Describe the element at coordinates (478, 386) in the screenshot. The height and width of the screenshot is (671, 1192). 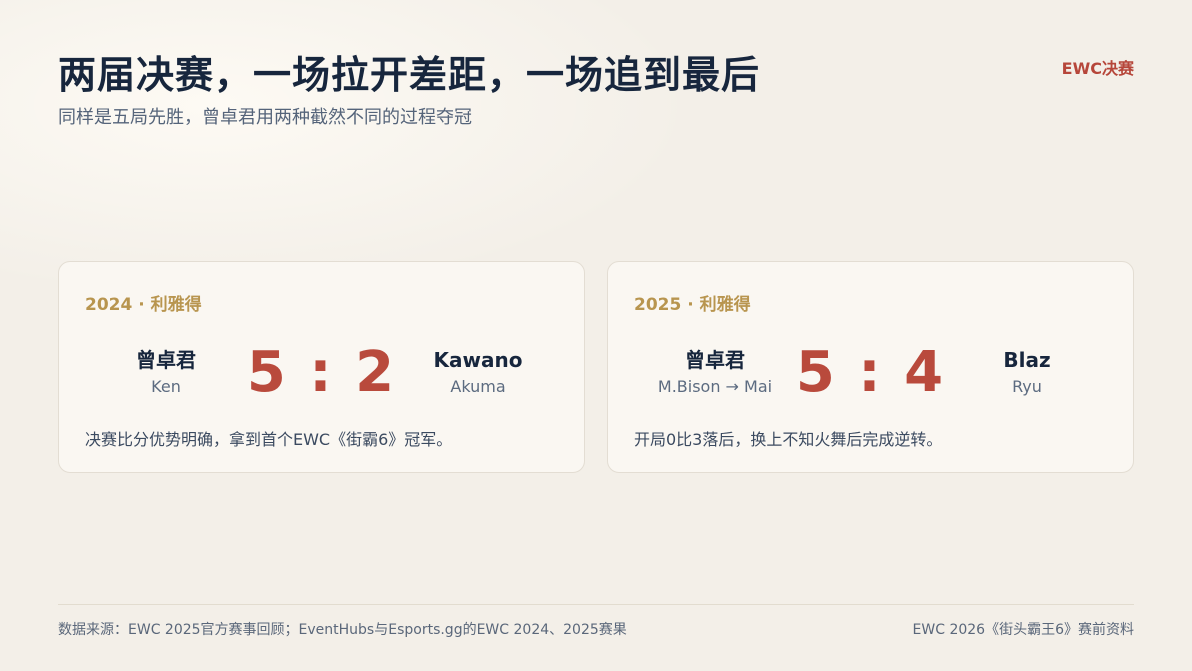
I see `player-character: Akuma` at that location.